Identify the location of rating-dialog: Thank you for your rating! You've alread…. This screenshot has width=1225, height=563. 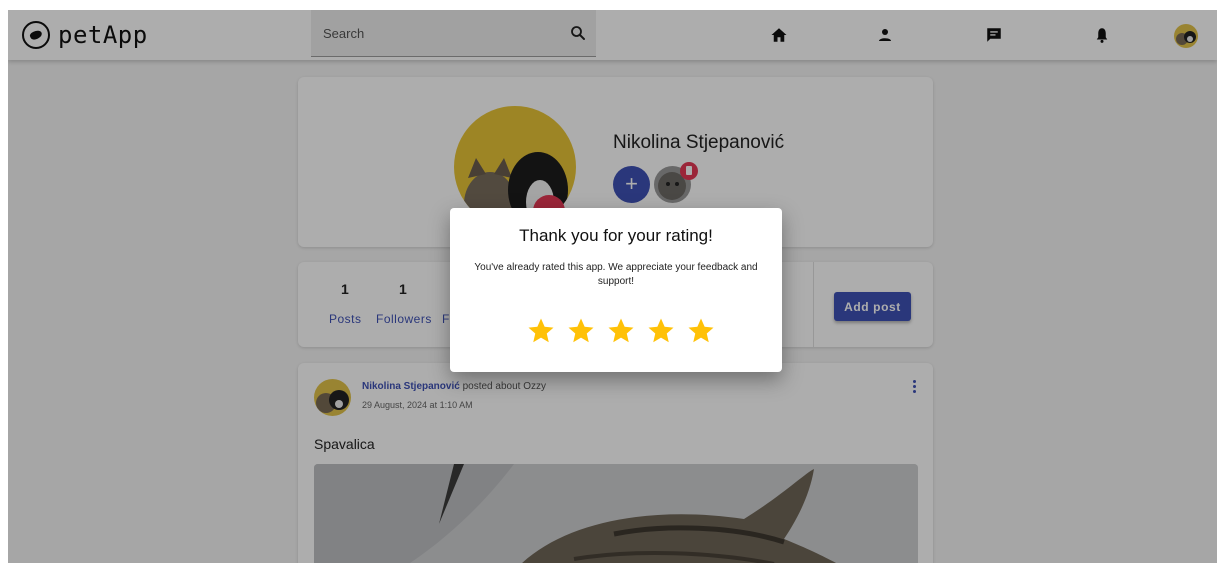
(616, 290).